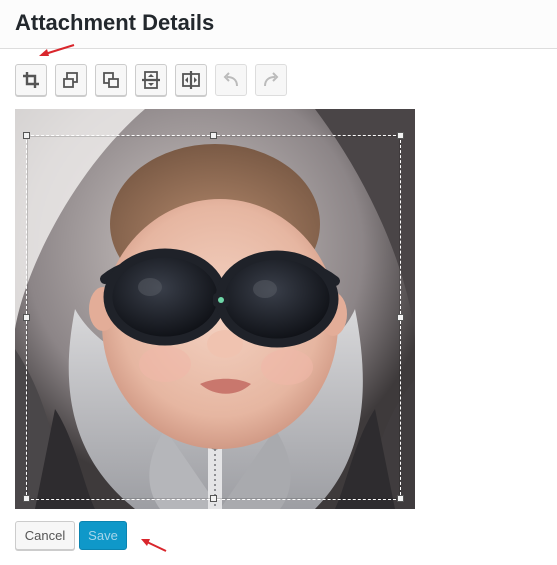  What do you see at coordinates (26, 498) in the screenshot?
I see `crop-handle-bottom-left` at bounding box center [26, 498].